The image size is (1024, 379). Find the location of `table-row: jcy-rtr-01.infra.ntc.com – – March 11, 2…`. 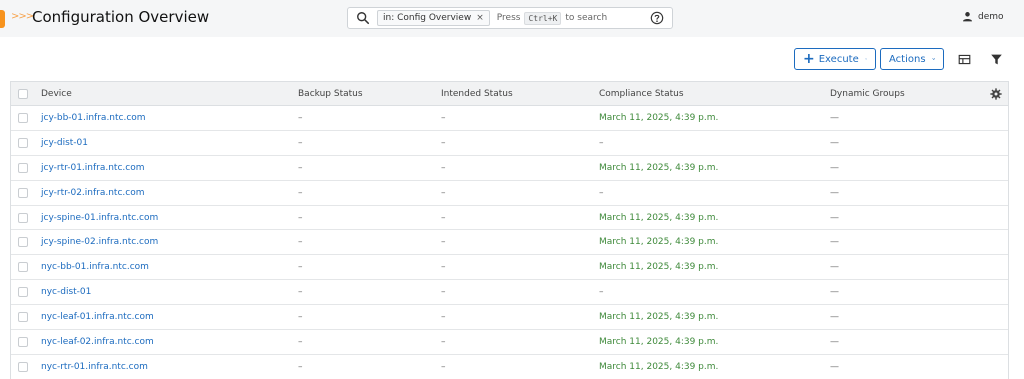

table-row: jcy-rtr-01.infra.ntc.com – – March 11, 2… is located at coordinates (509, 168).